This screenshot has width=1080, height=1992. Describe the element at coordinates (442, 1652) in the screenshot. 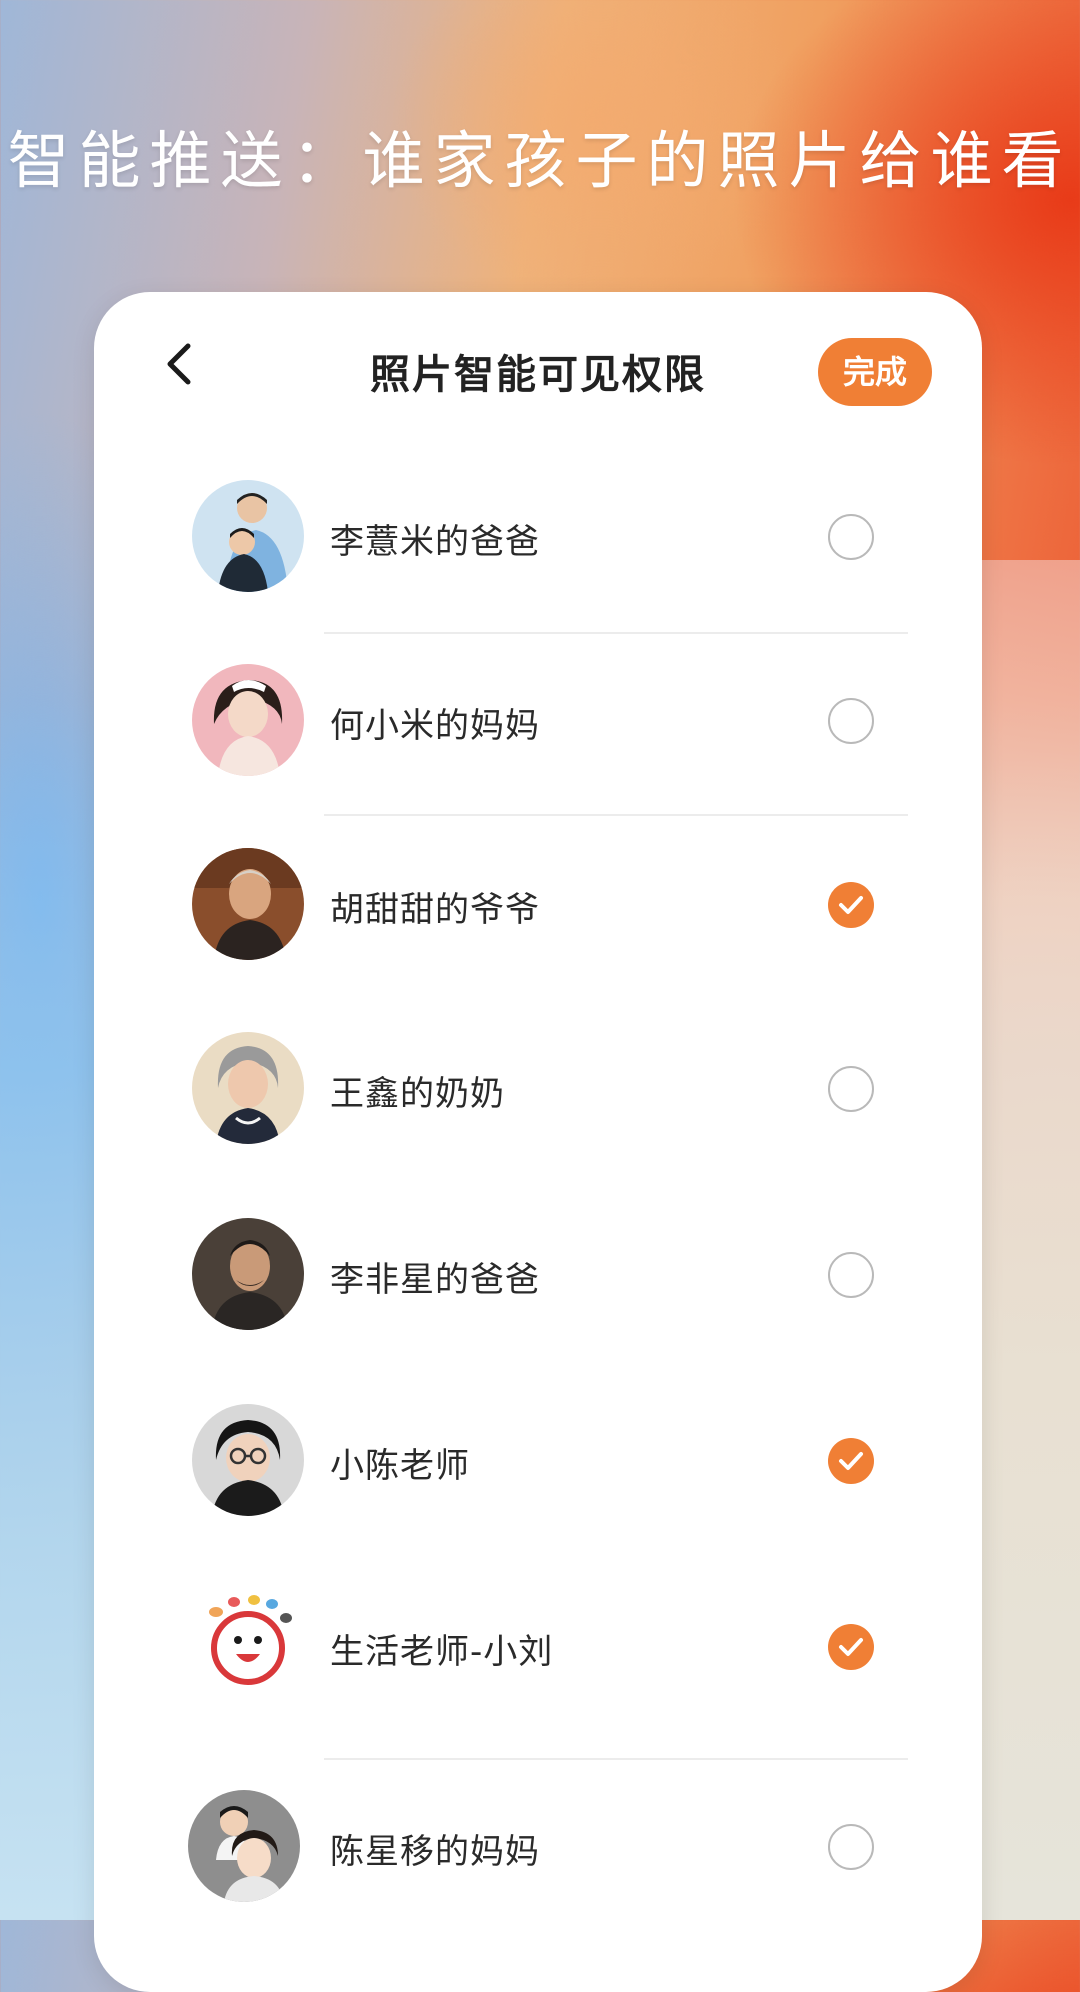

I see `contact-name: 生活老师-小刘` at that location.